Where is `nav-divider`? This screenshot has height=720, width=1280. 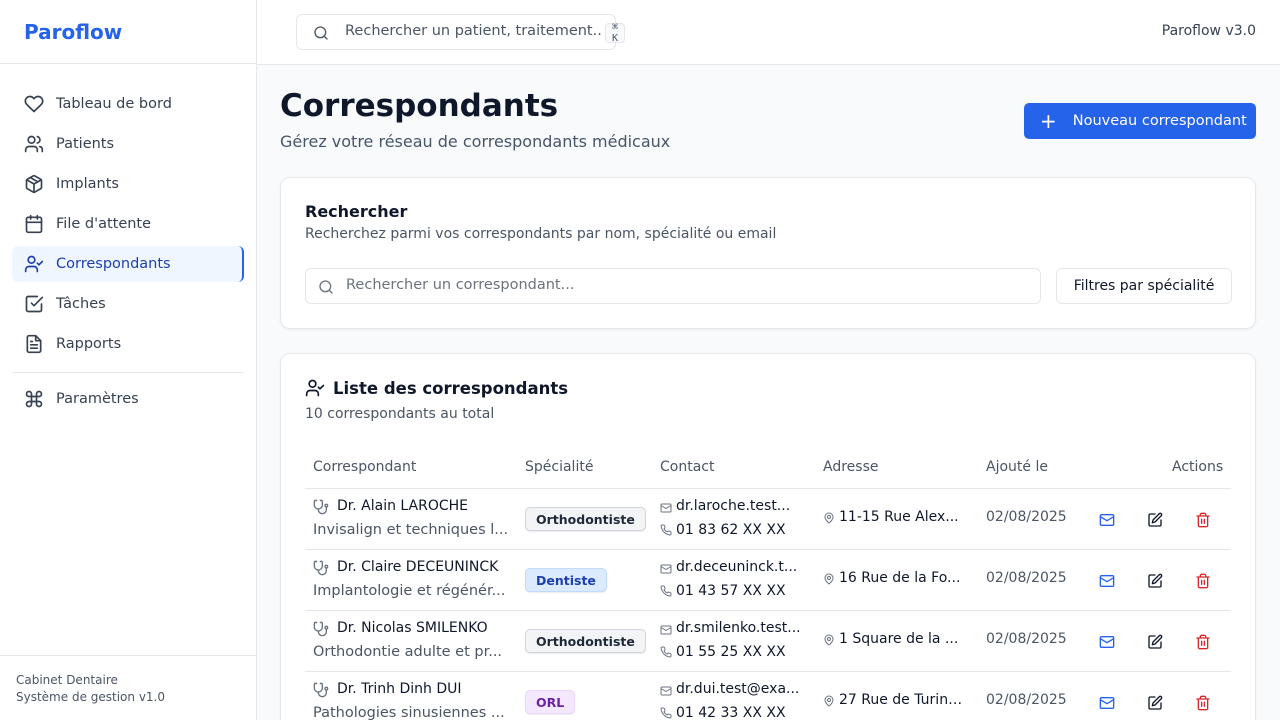
nav-divider is located at coordinates (128, 372).